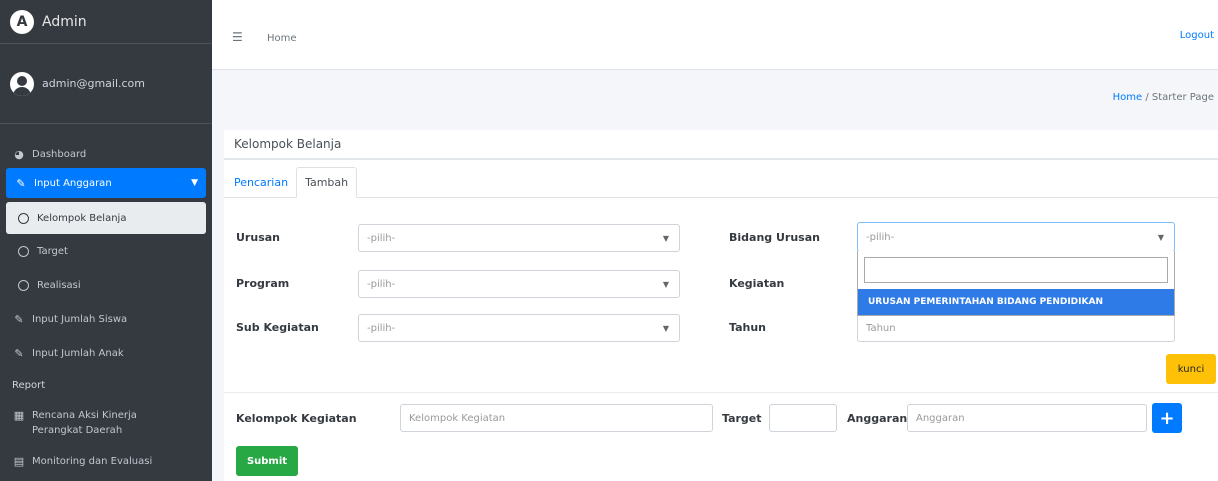 The width and height of the screenshot is (1218, 481). Describe the element at coordinates (715, 100) in the screenshot. I see `content-header: Home / Starter Page` at that location.